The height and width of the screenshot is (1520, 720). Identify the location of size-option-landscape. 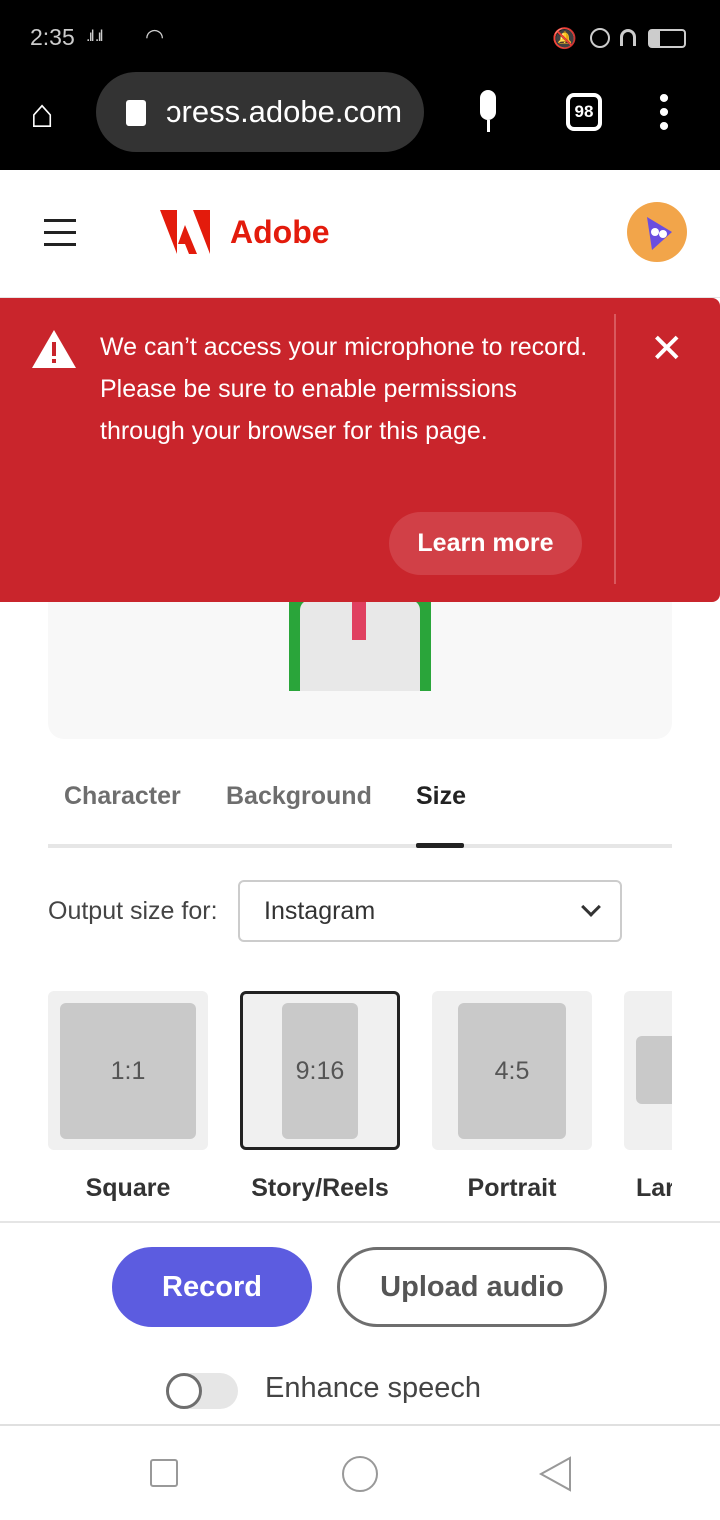
(648, 1070).